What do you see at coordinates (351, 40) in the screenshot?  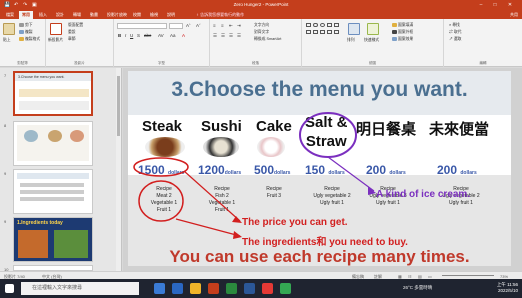 I see `arrange-button: 排列` at bounding box center [351, 40].